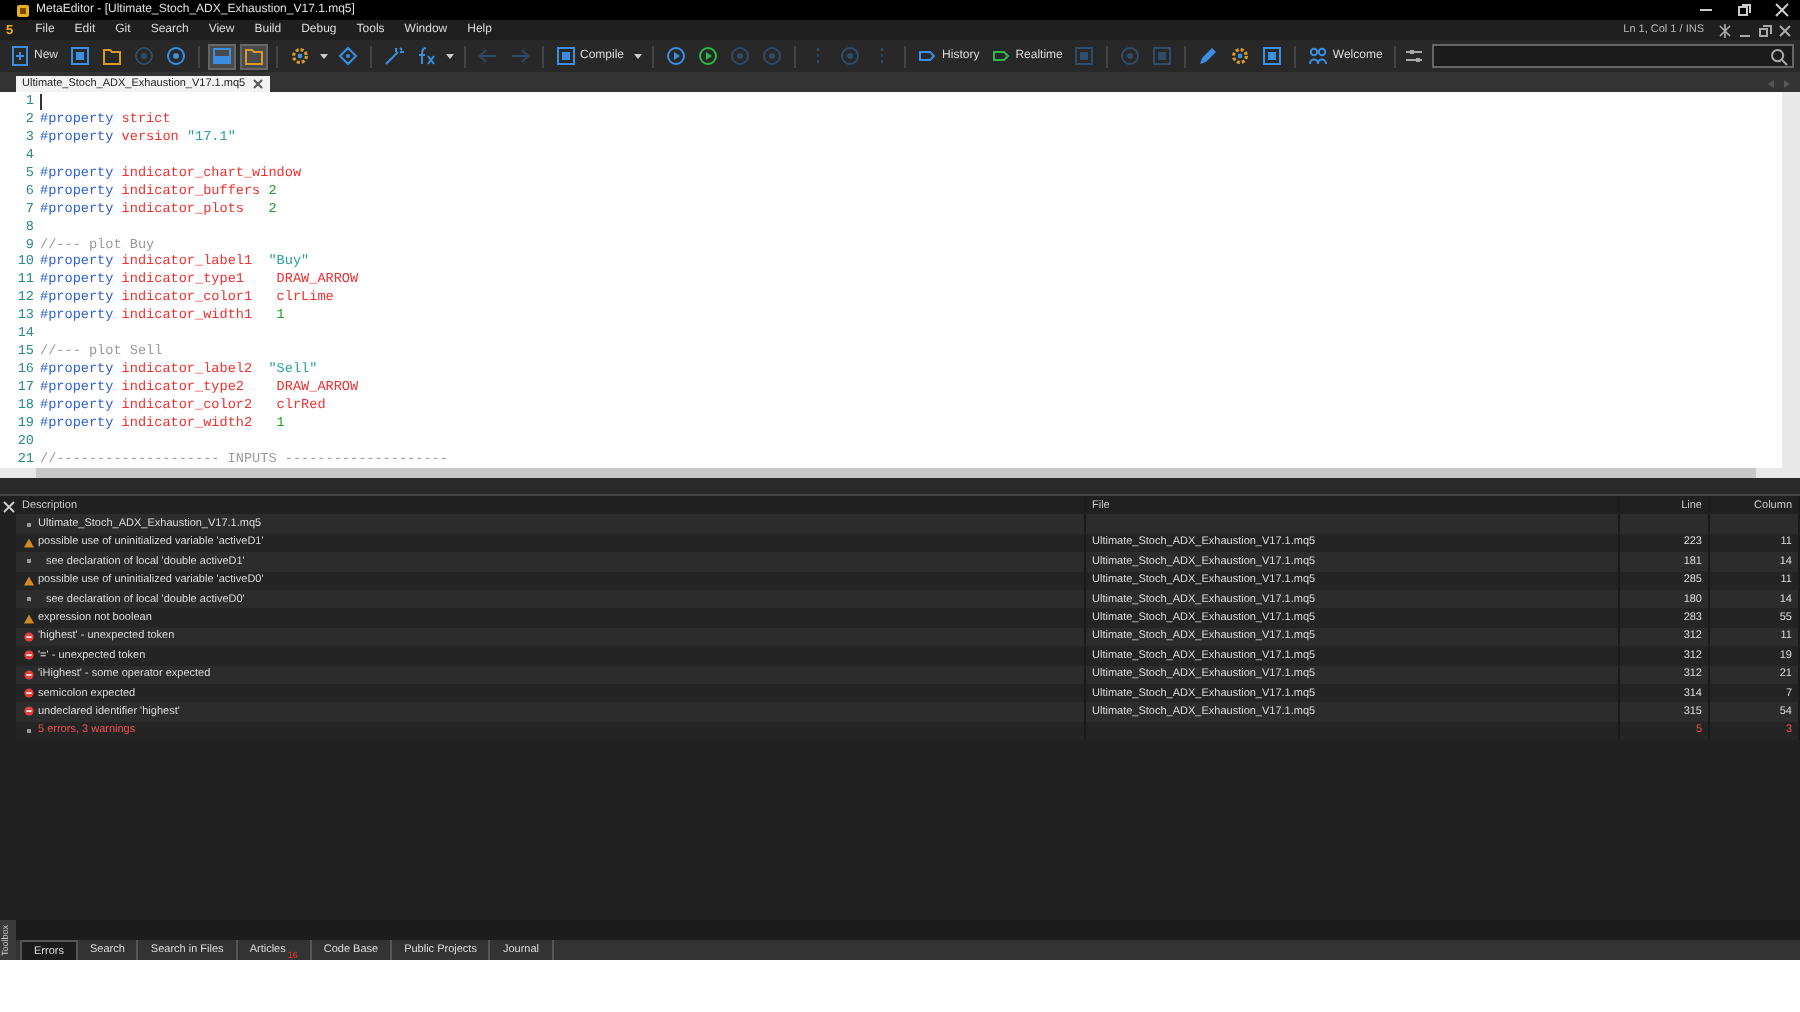  I want to click on panel-icon, so click(222, 56).